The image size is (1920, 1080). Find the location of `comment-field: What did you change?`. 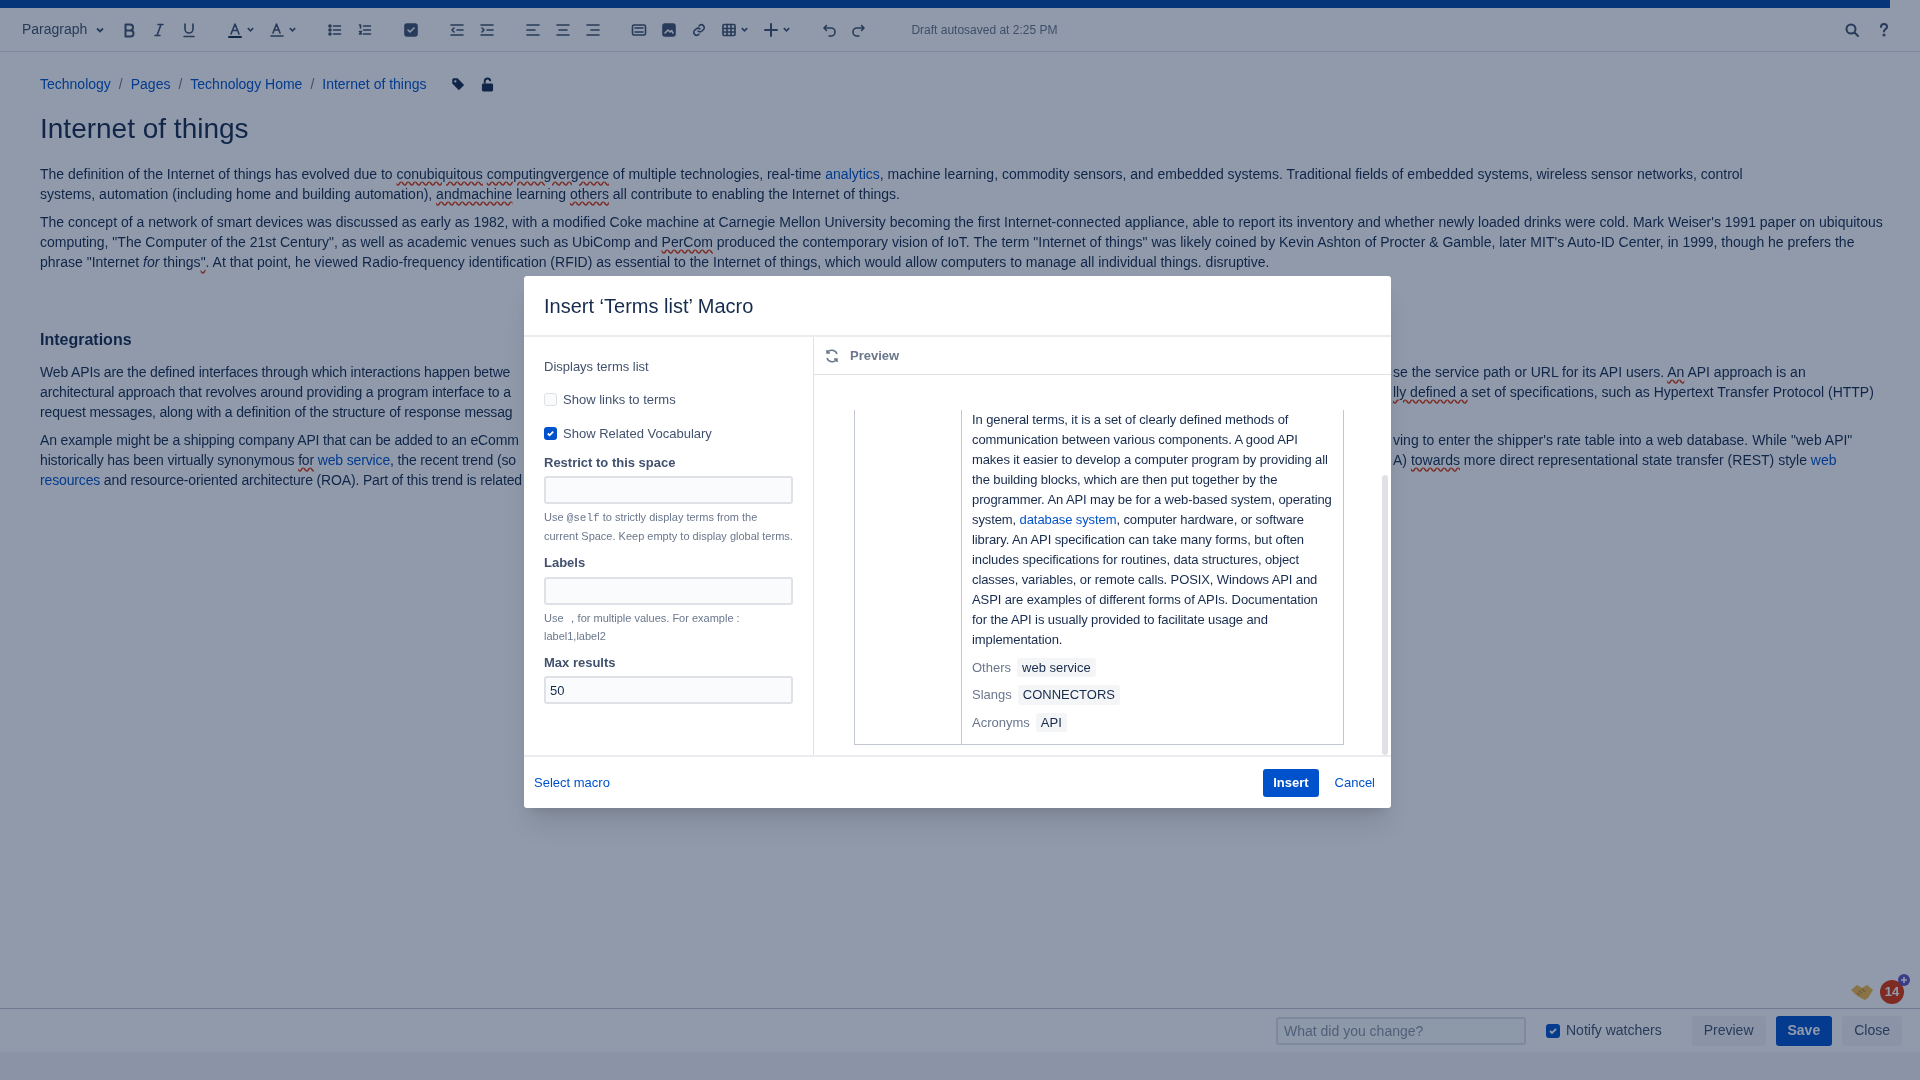

comment-field: What did you change? is located at coordinates (1401, 1030).